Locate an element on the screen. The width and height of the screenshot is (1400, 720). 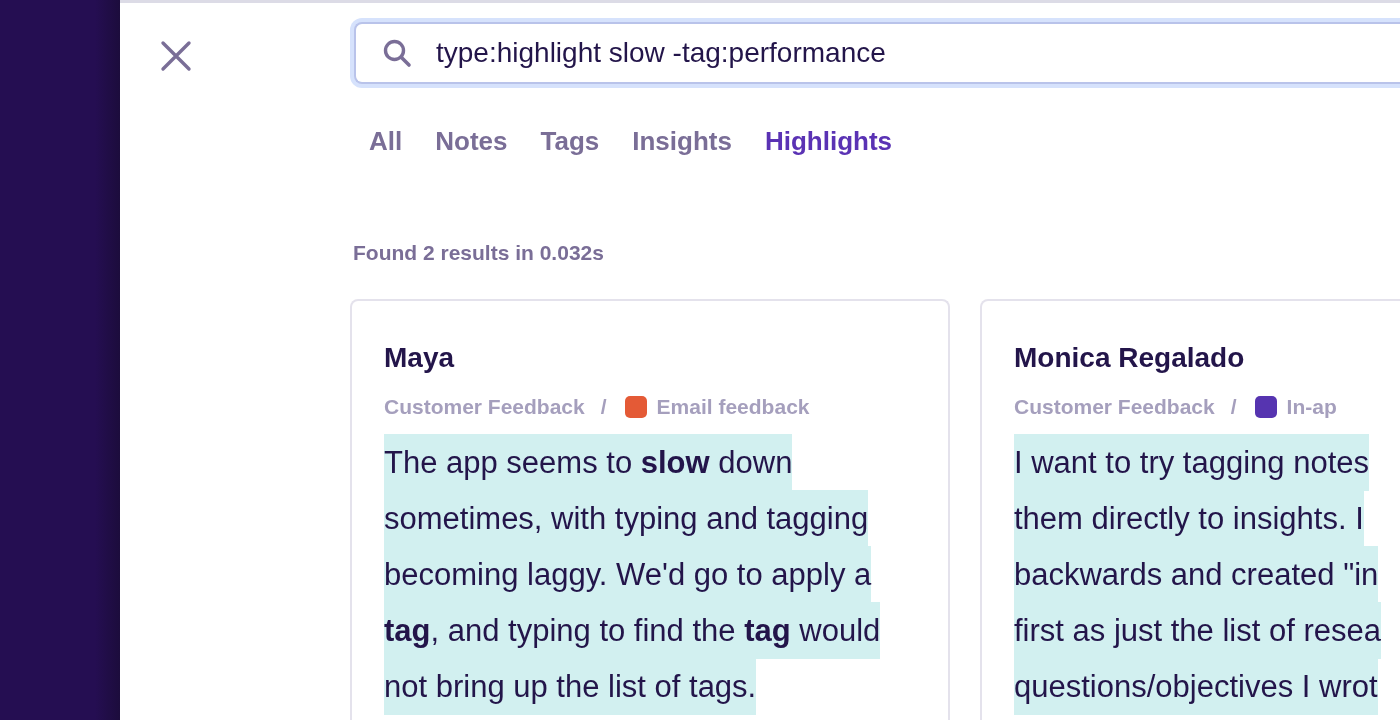
tag-label: Email feedback is located at coordinates (733, 407).